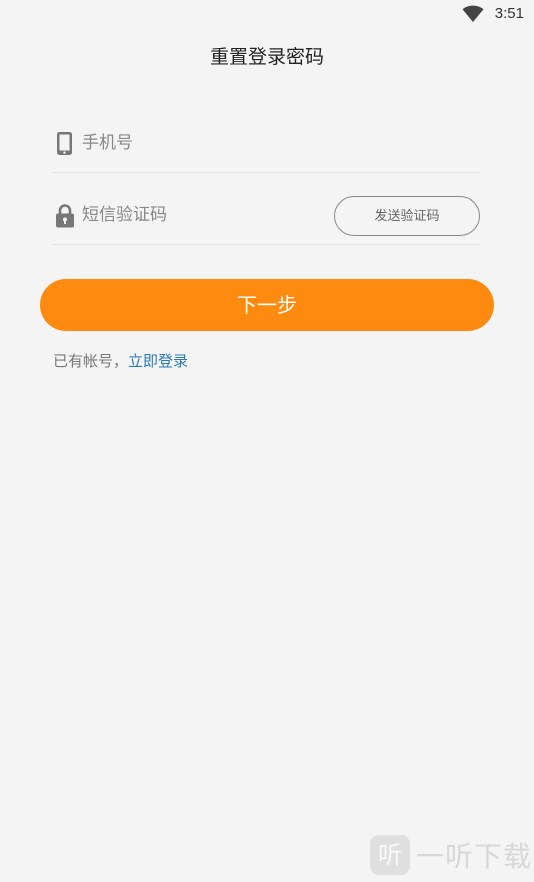  I want to click on page-title: 重置登录密码, so click(266, 57).